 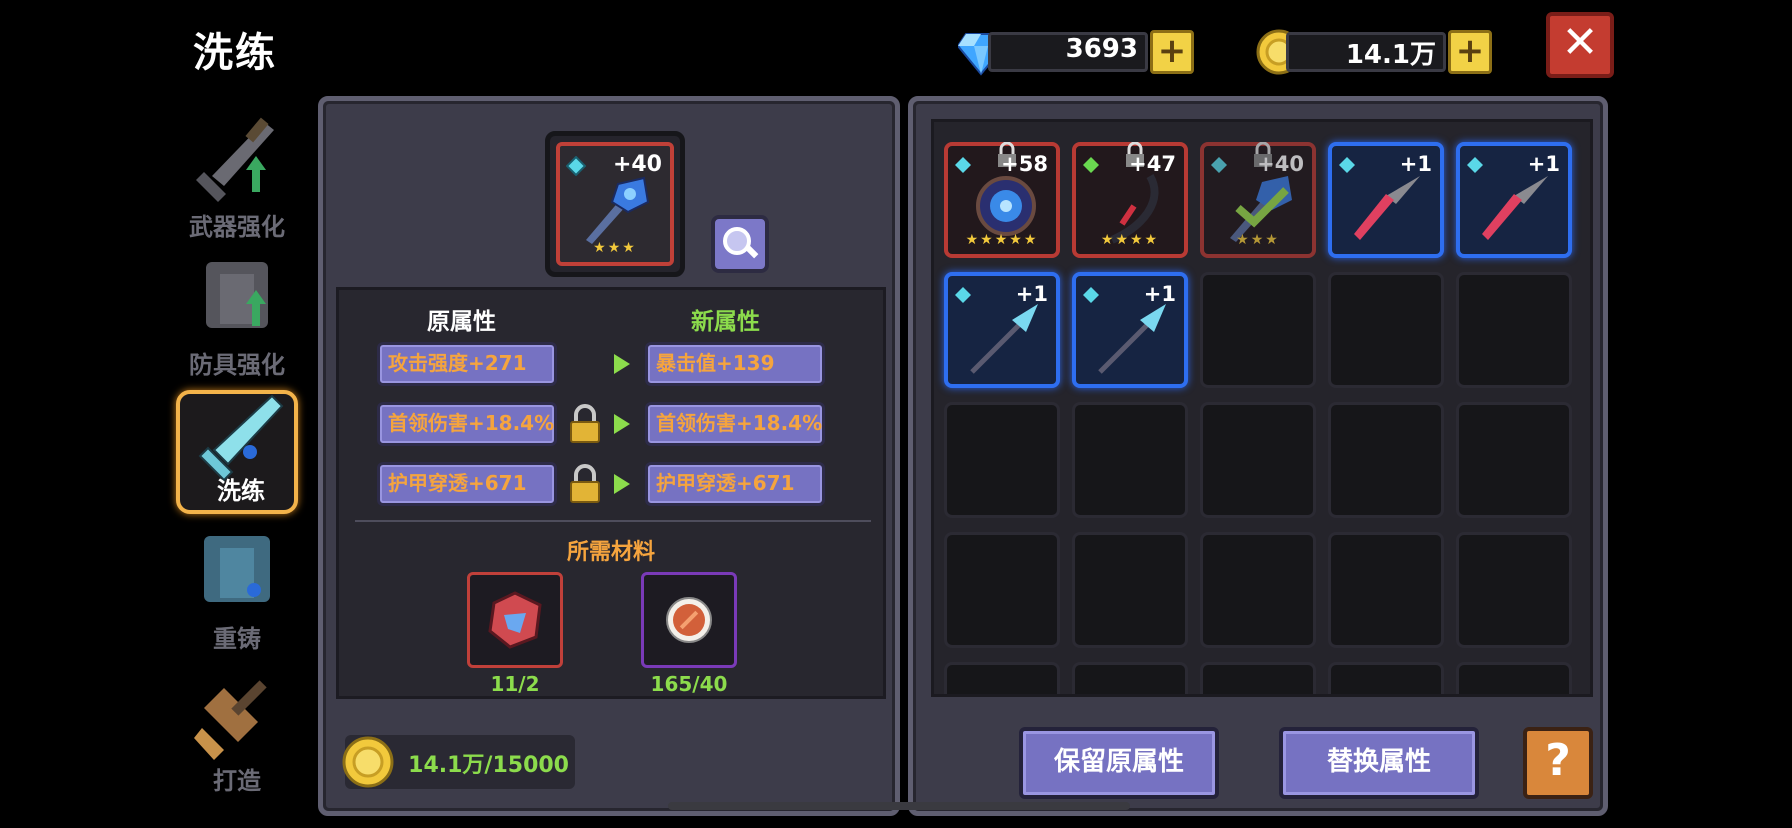 I want to click on material-count: 165/40, so click(x=689, y=684).